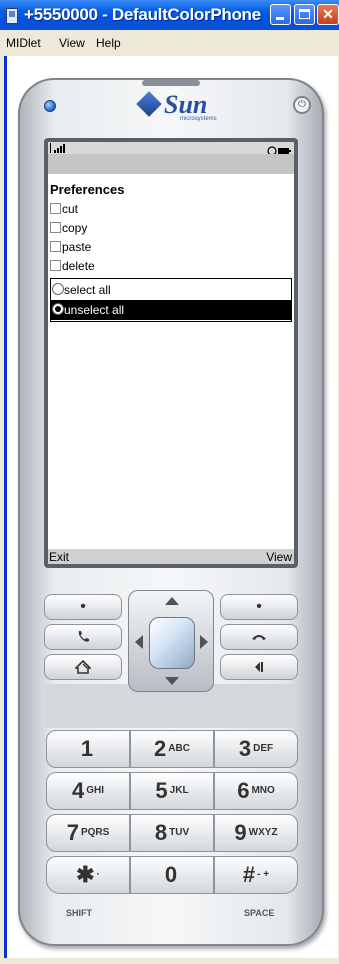 The width and height of the screenshot is (339, 964). What do you see at coordinates (263, 790) in the screenshot?
I see `key-letters: MNO` at bounding box center [263, 790].